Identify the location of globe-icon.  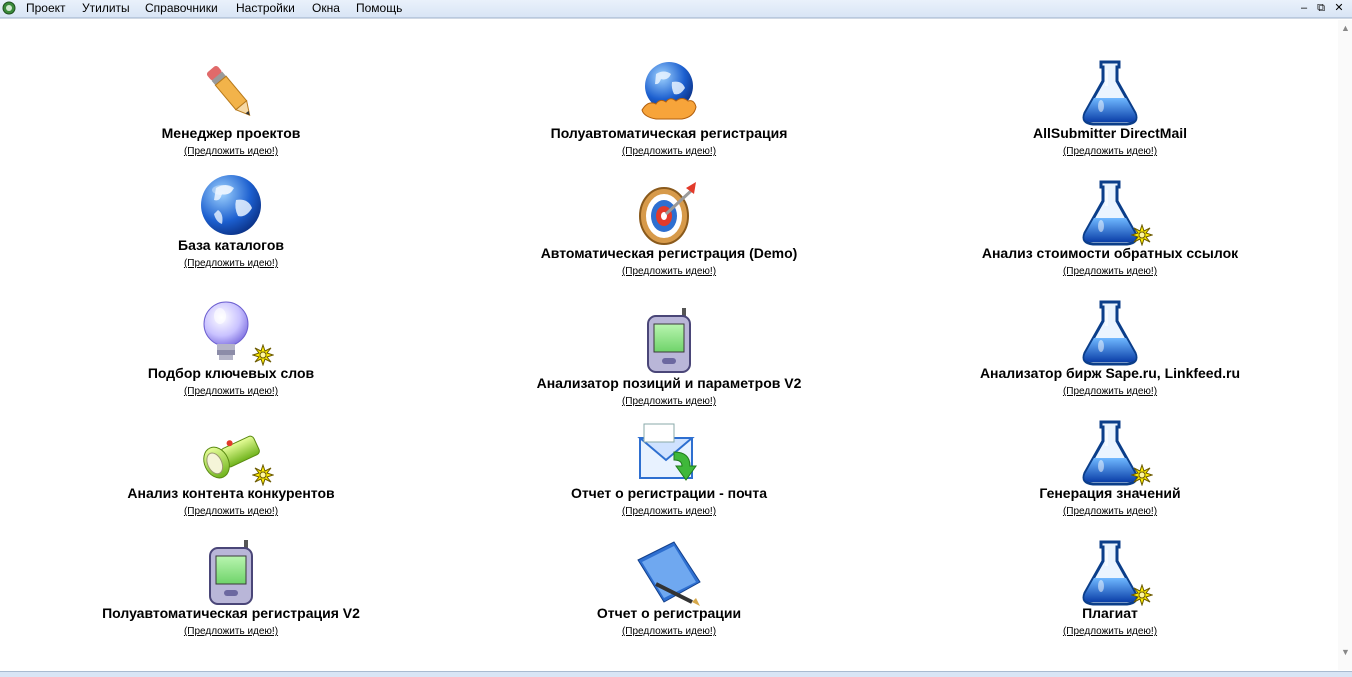
(231, 205).